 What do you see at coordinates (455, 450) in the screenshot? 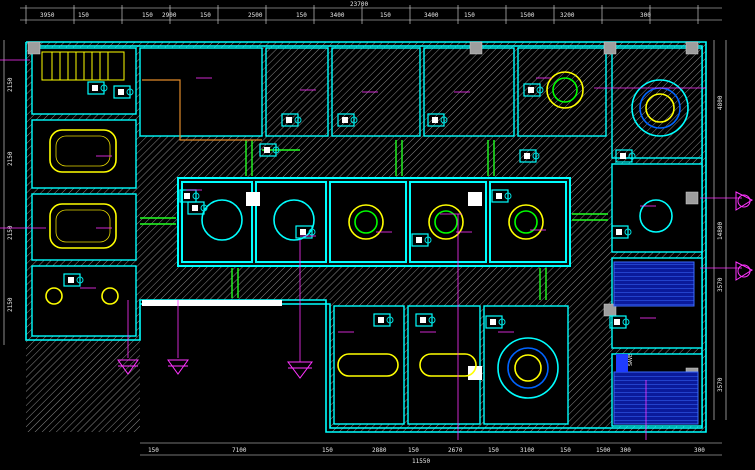
I see `bottom-dimension-label: 2670` at bounding box center [455, 450].